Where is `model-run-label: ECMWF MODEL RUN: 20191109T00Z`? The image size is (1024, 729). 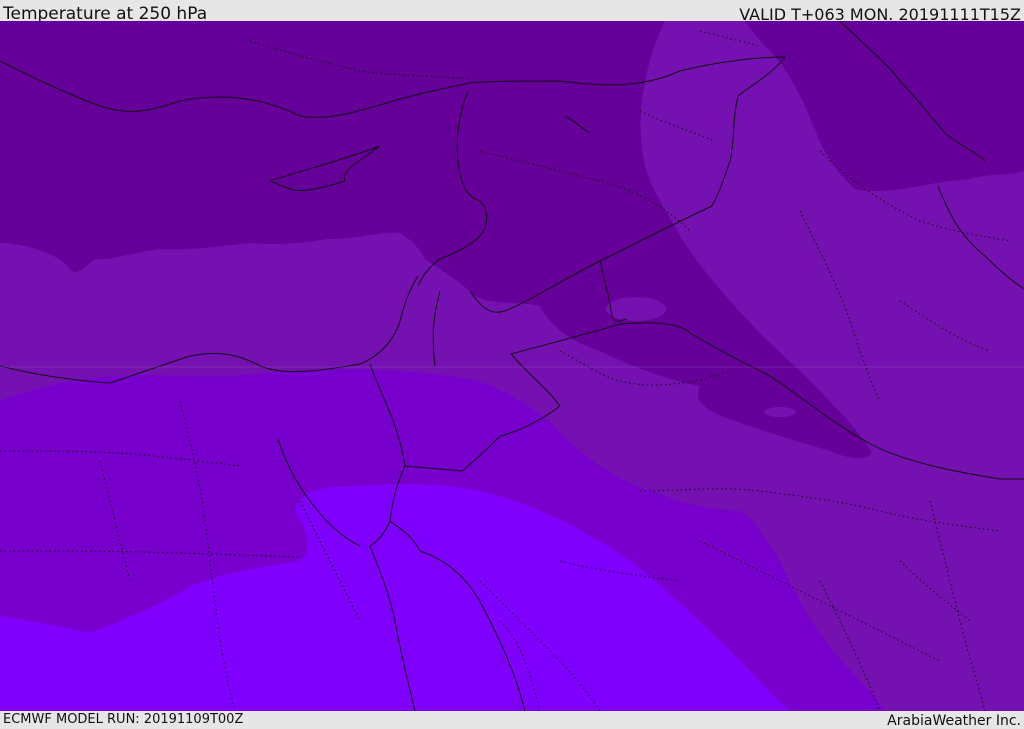
model-run-label: ECMWF MODEL RUN: 20191109T00Z is located at coordinates (123, 719).